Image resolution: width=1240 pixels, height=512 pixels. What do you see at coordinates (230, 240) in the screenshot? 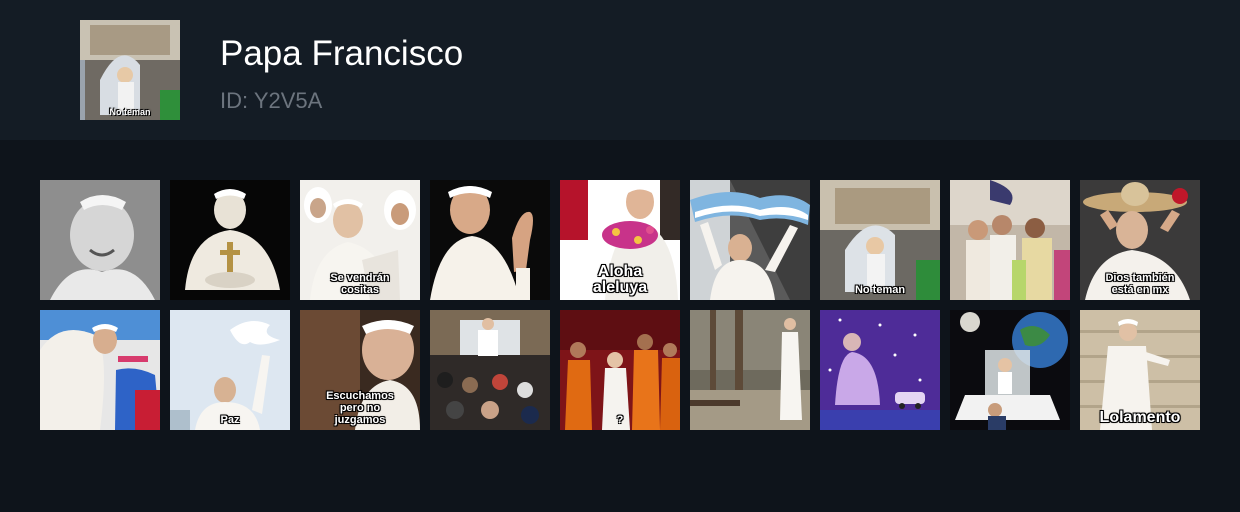
I see `sticker-praying-dark` at bounding box center [230, 240].